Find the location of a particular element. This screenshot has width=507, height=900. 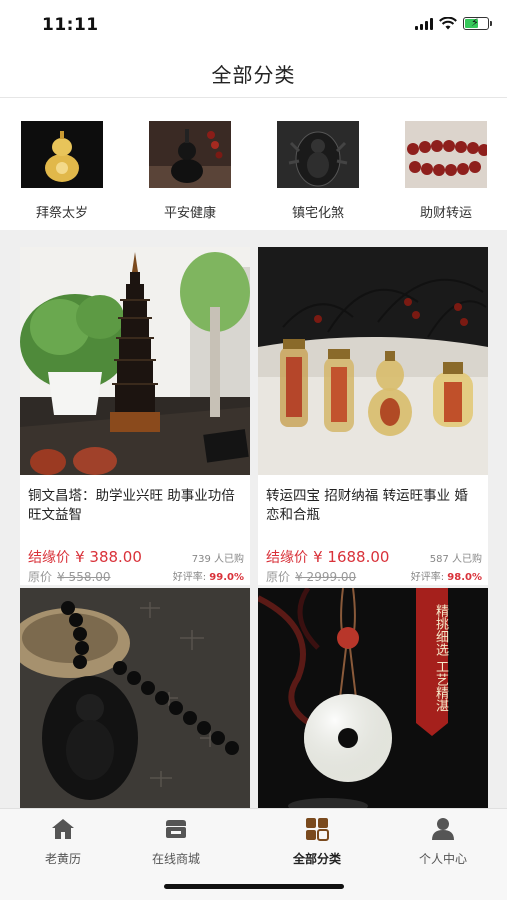

red-bead-bracelet-image is located at coordinates (446, 154).